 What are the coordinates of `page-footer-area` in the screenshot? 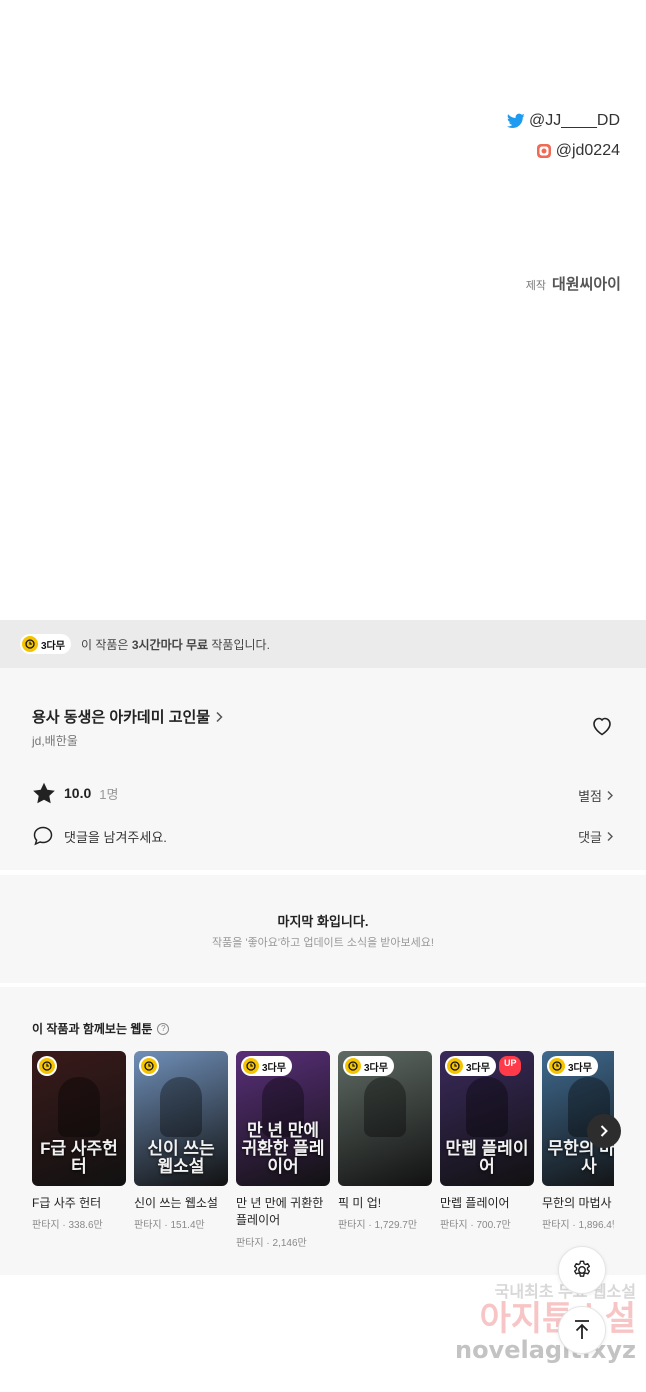 It's located at (323, 1333).